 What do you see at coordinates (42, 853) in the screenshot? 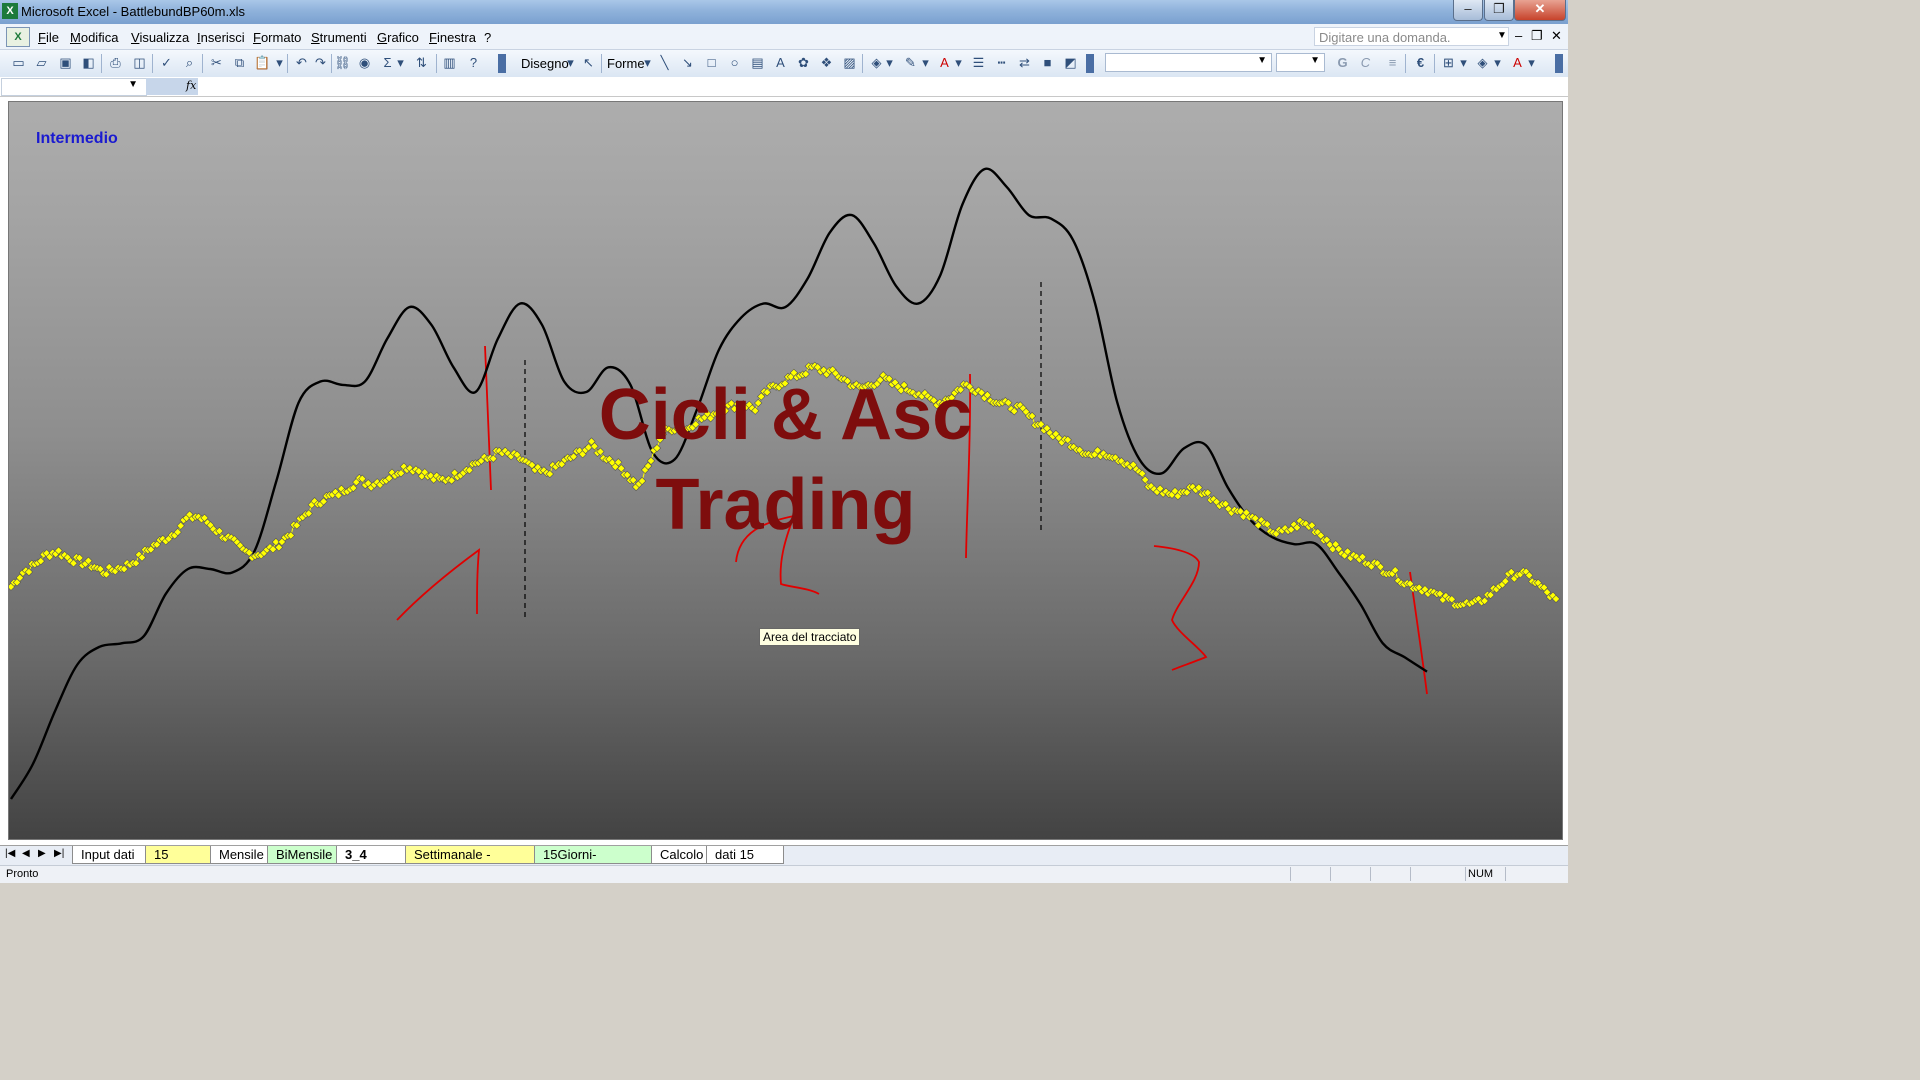
I see `next-sheet-icon: ▶` at bounding box center [42, 853].